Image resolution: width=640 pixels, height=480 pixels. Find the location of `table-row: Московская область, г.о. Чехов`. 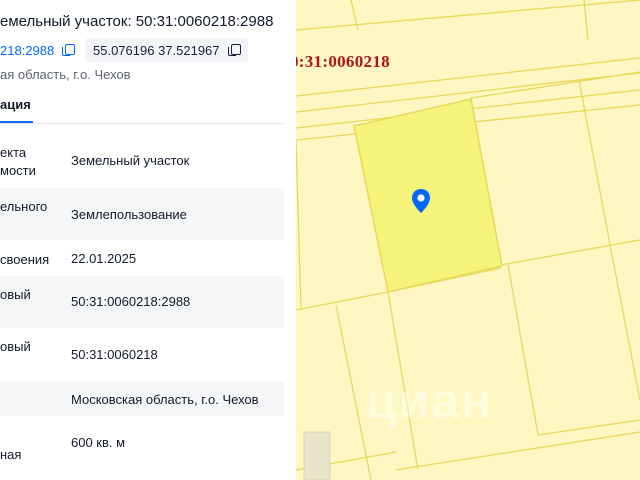

table-row: Московская область, г.о. Чехов is located at coordinates (142, 399).